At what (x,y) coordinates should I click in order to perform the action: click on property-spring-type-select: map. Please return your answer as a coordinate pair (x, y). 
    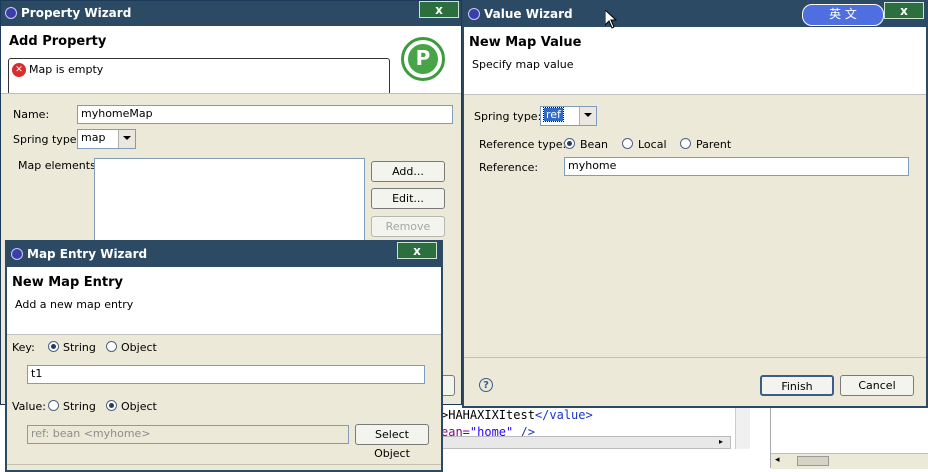
    Looking at the image, I should click on (106, 139).